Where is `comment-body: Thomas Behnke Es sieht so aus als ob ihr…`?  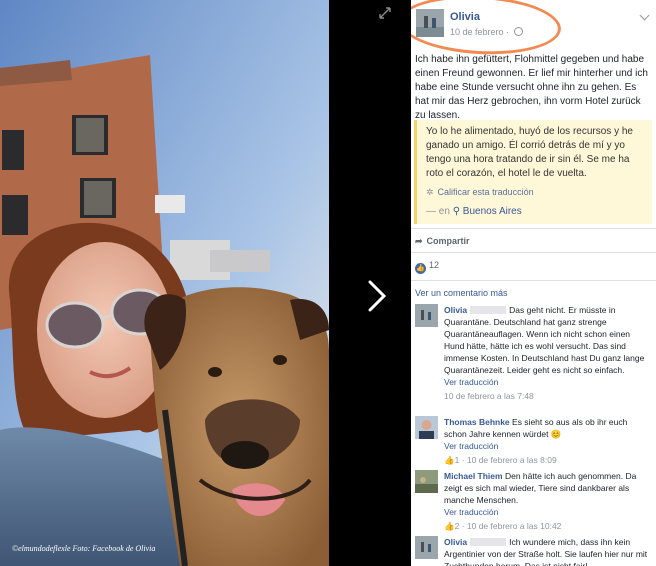 comment-body: Thomas Behnke Es sieht so aus als ob ihr… is located at coordinates (547, 441).